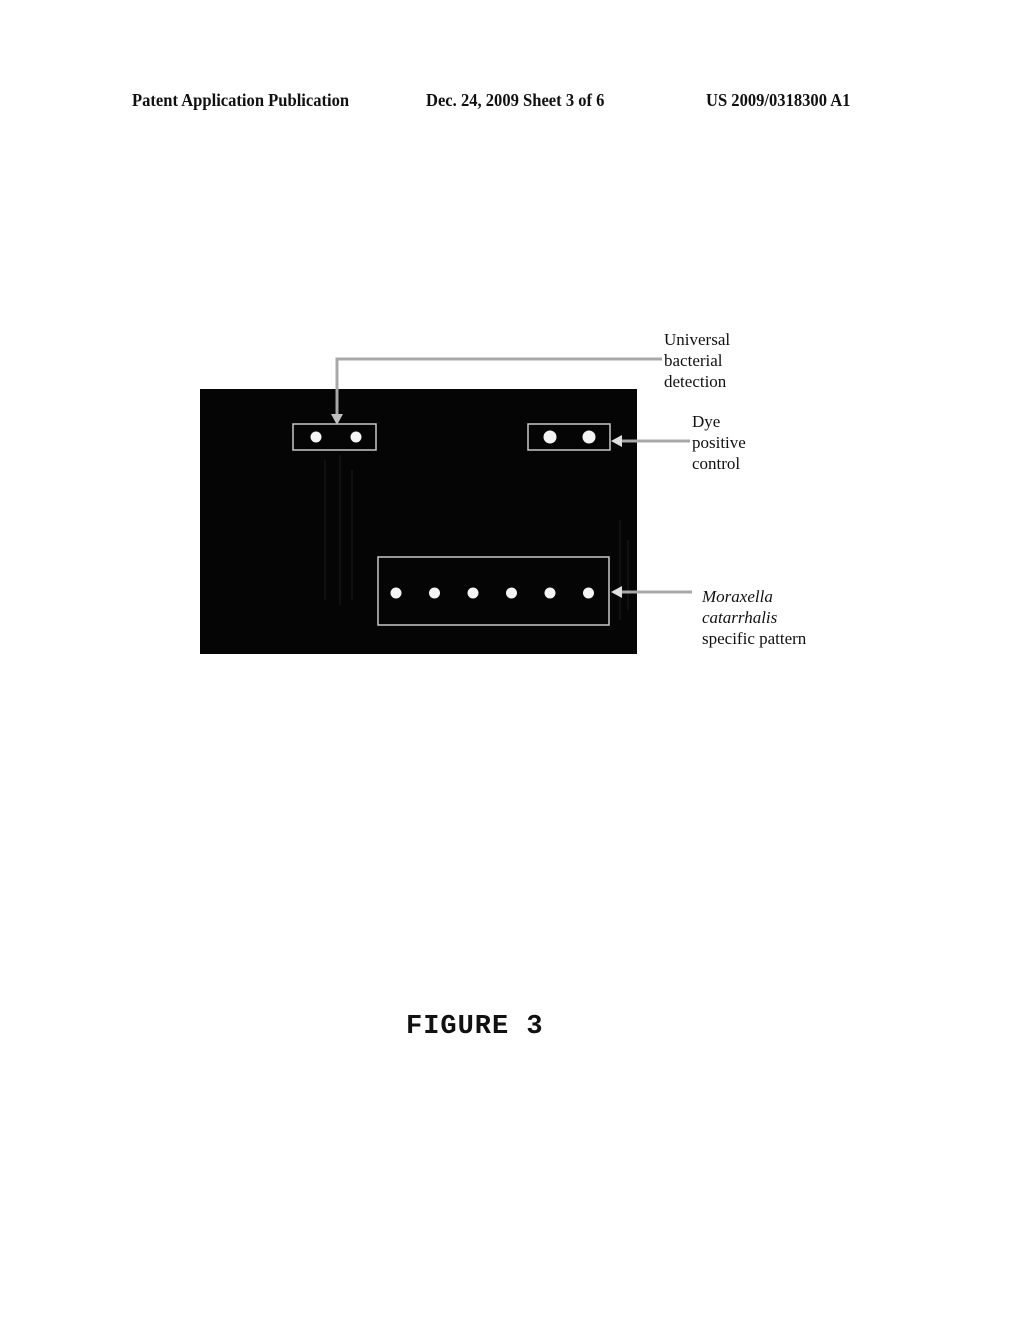 Image resolution: width=1024 pixels, height=1320 pixels. I want to click on label-moraxella-catarrhalis: Moraxella catarrhalis specific pattern, so click(754, 617).